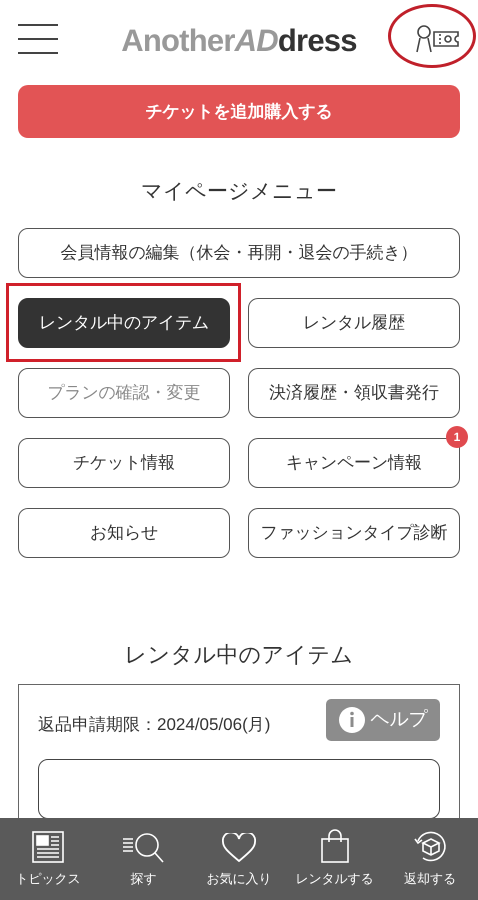  Describe the element at coordinates (239, 847) in the screenshot. I see `heart-icon` at that location.